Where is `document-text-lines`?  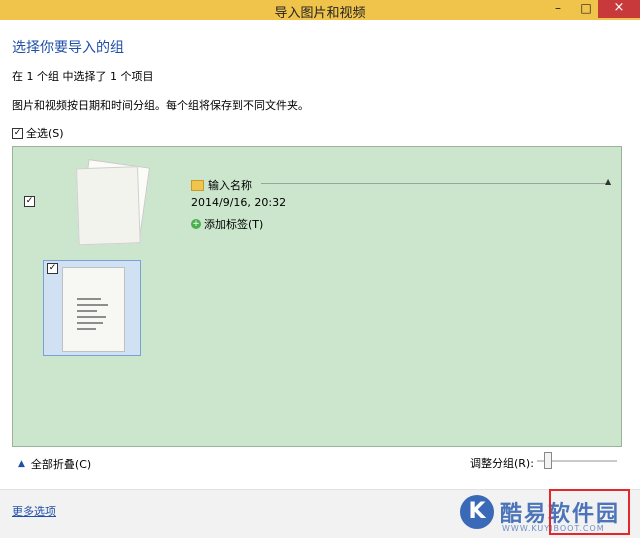 document-text-lines is located at coordinates (94, 316).